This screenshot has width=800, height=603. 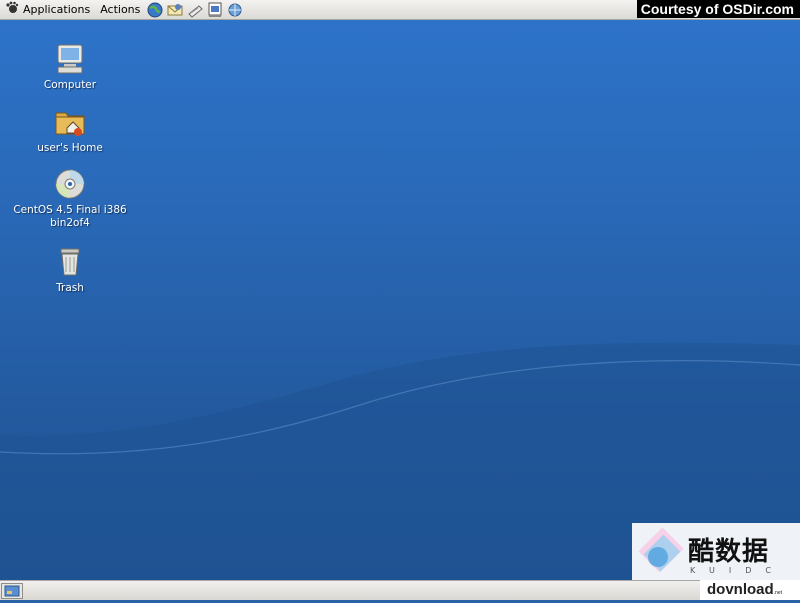 I want to click on applications-menu: Applications, so click(x=47, y=10).